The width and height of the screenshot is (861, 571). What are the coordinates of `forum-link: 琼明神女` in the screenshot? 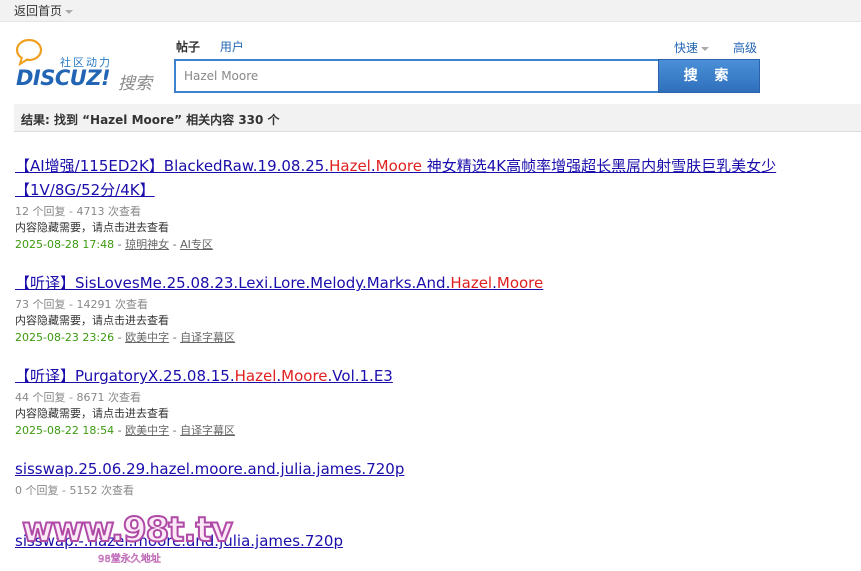 It's located at (147, 244).